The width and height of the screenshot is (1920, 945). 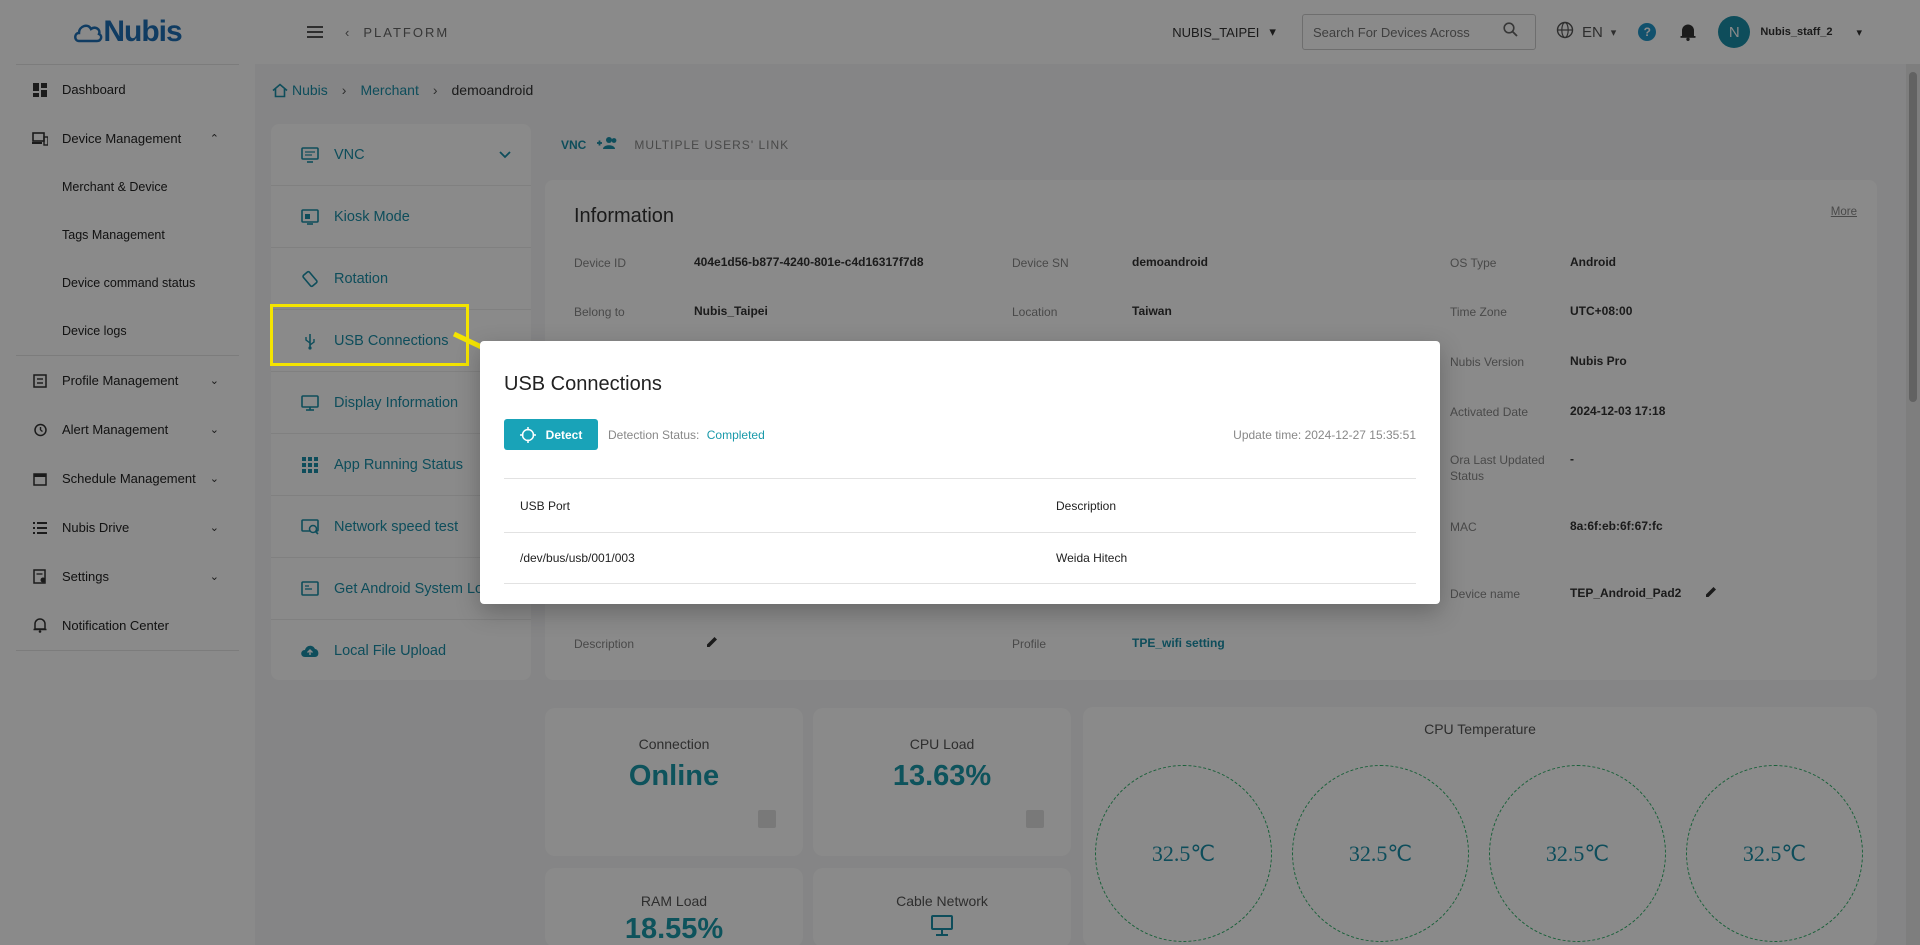 I want to click on detection-status-value: Completed, so click(x=735, y=435).